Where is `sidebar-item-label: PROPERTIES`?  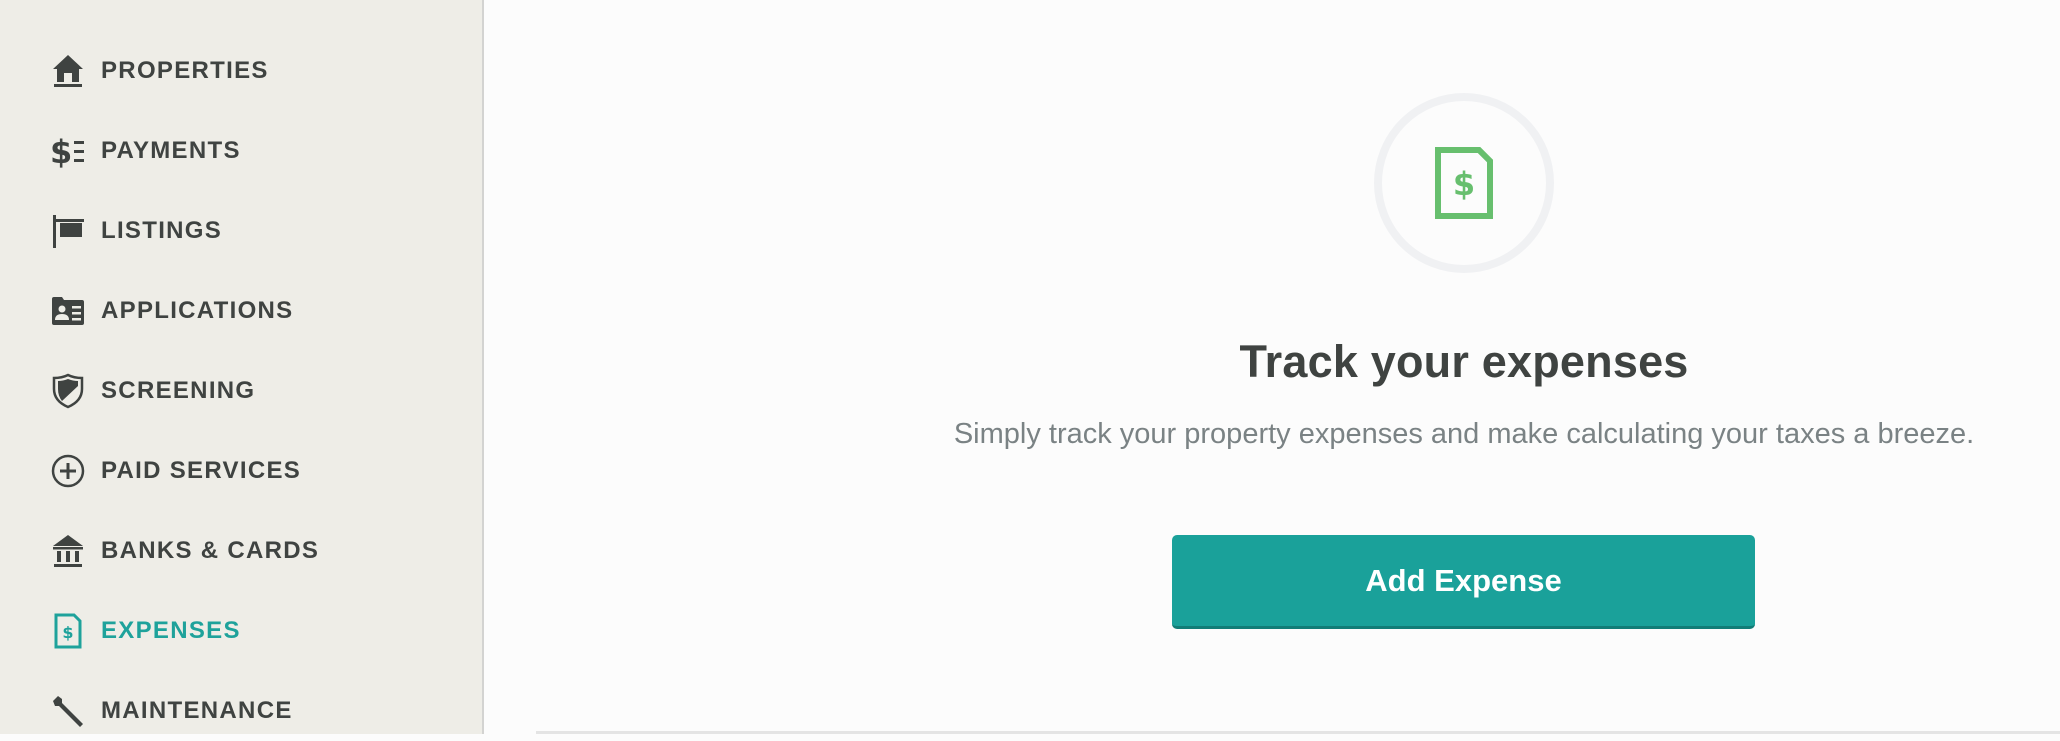 sidebar-item-label: PROPERTIES is located at coordinates (185, 70).